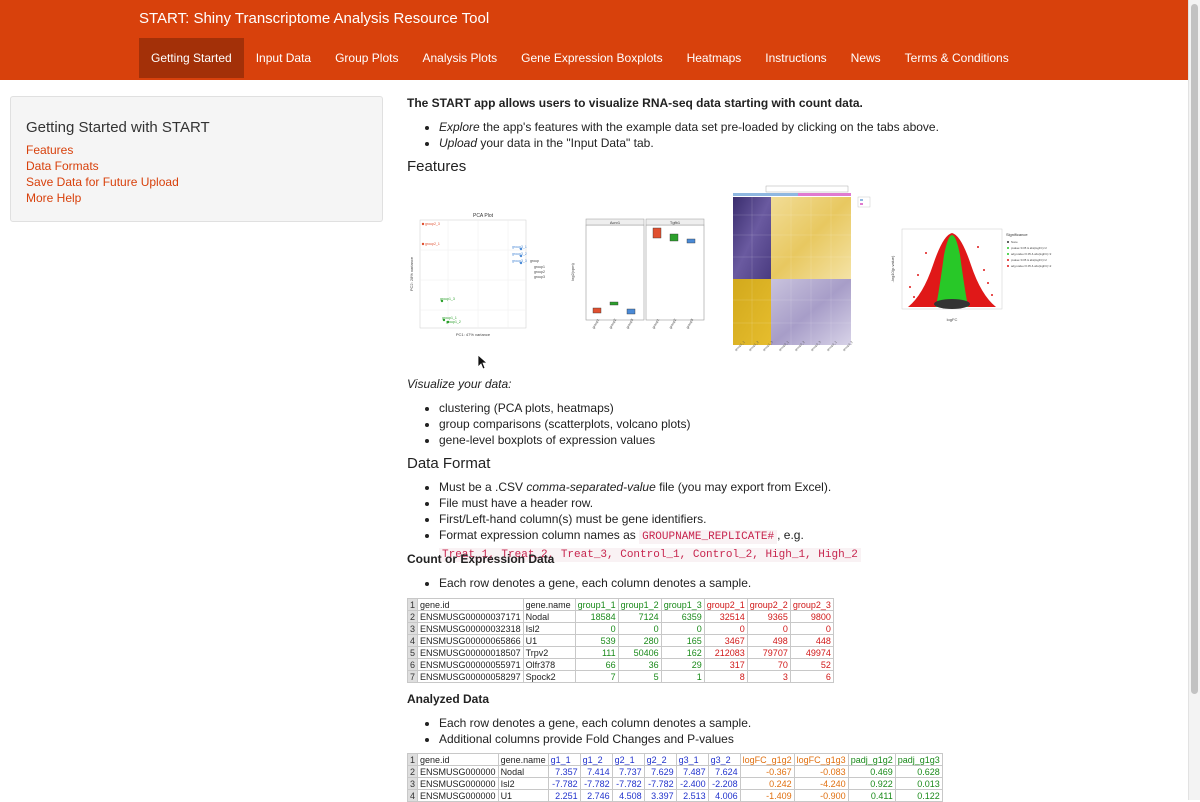 This screenshot has height=802, width=1200. Describe the element at coordinates (564, 408) in the screenshot. I see `visualize-bullet: clustering (PCA plots, heatmaps)` at that location.